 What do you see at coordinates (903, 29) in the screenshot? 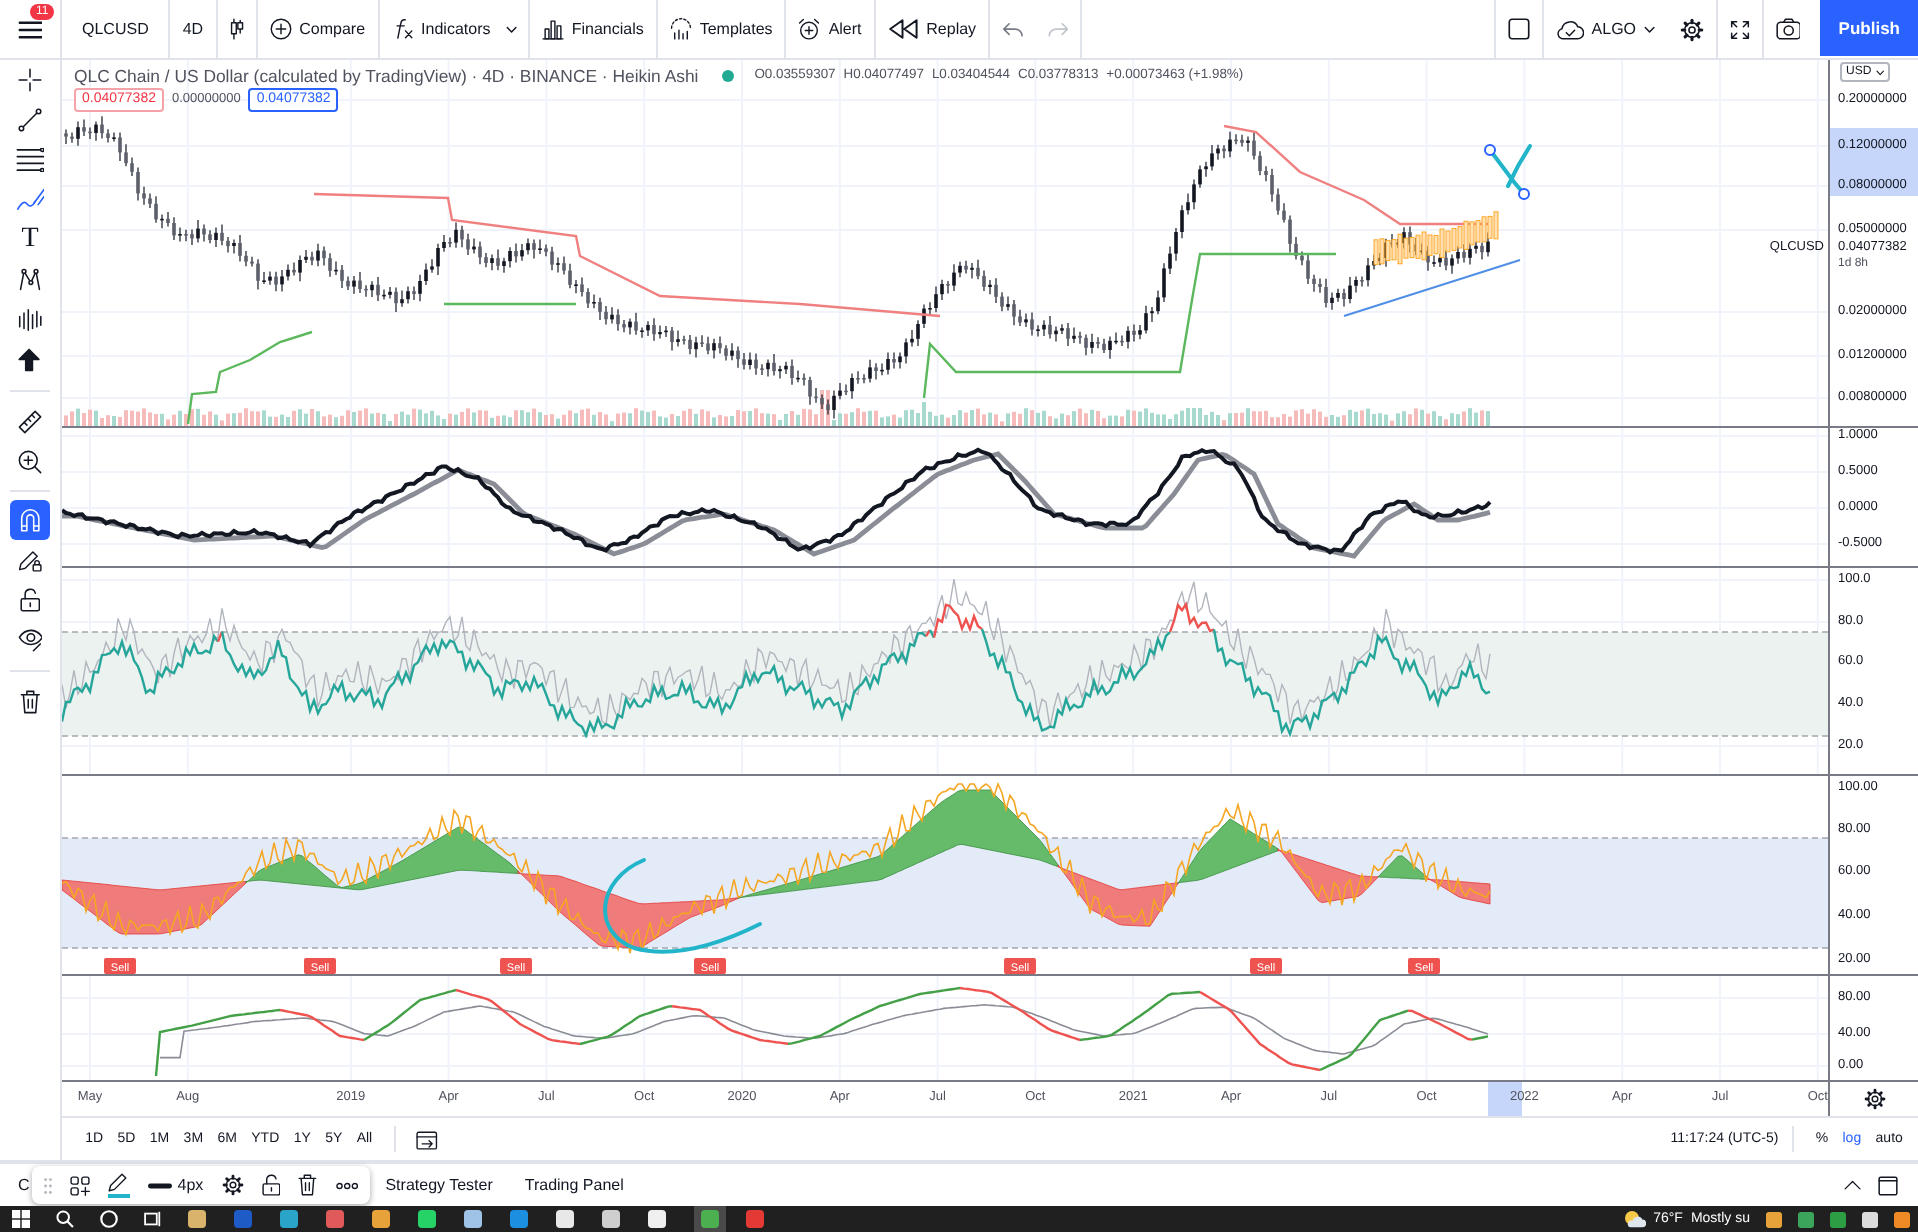
I see `rewind-icon` at bounding box center [903, 29].